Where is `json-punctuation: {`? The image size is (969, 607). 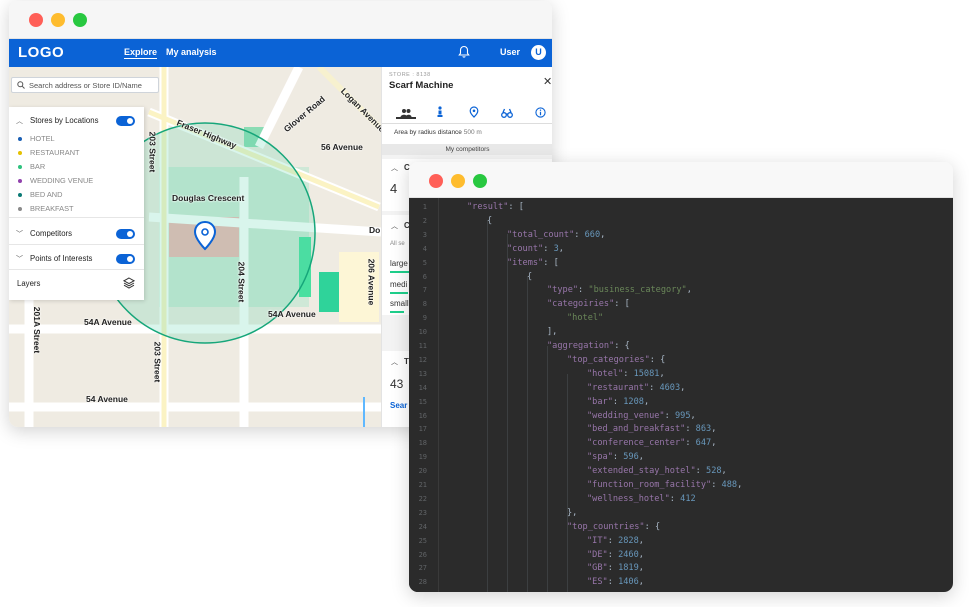 json-punctuation: { is located at coordinates (490, 220).